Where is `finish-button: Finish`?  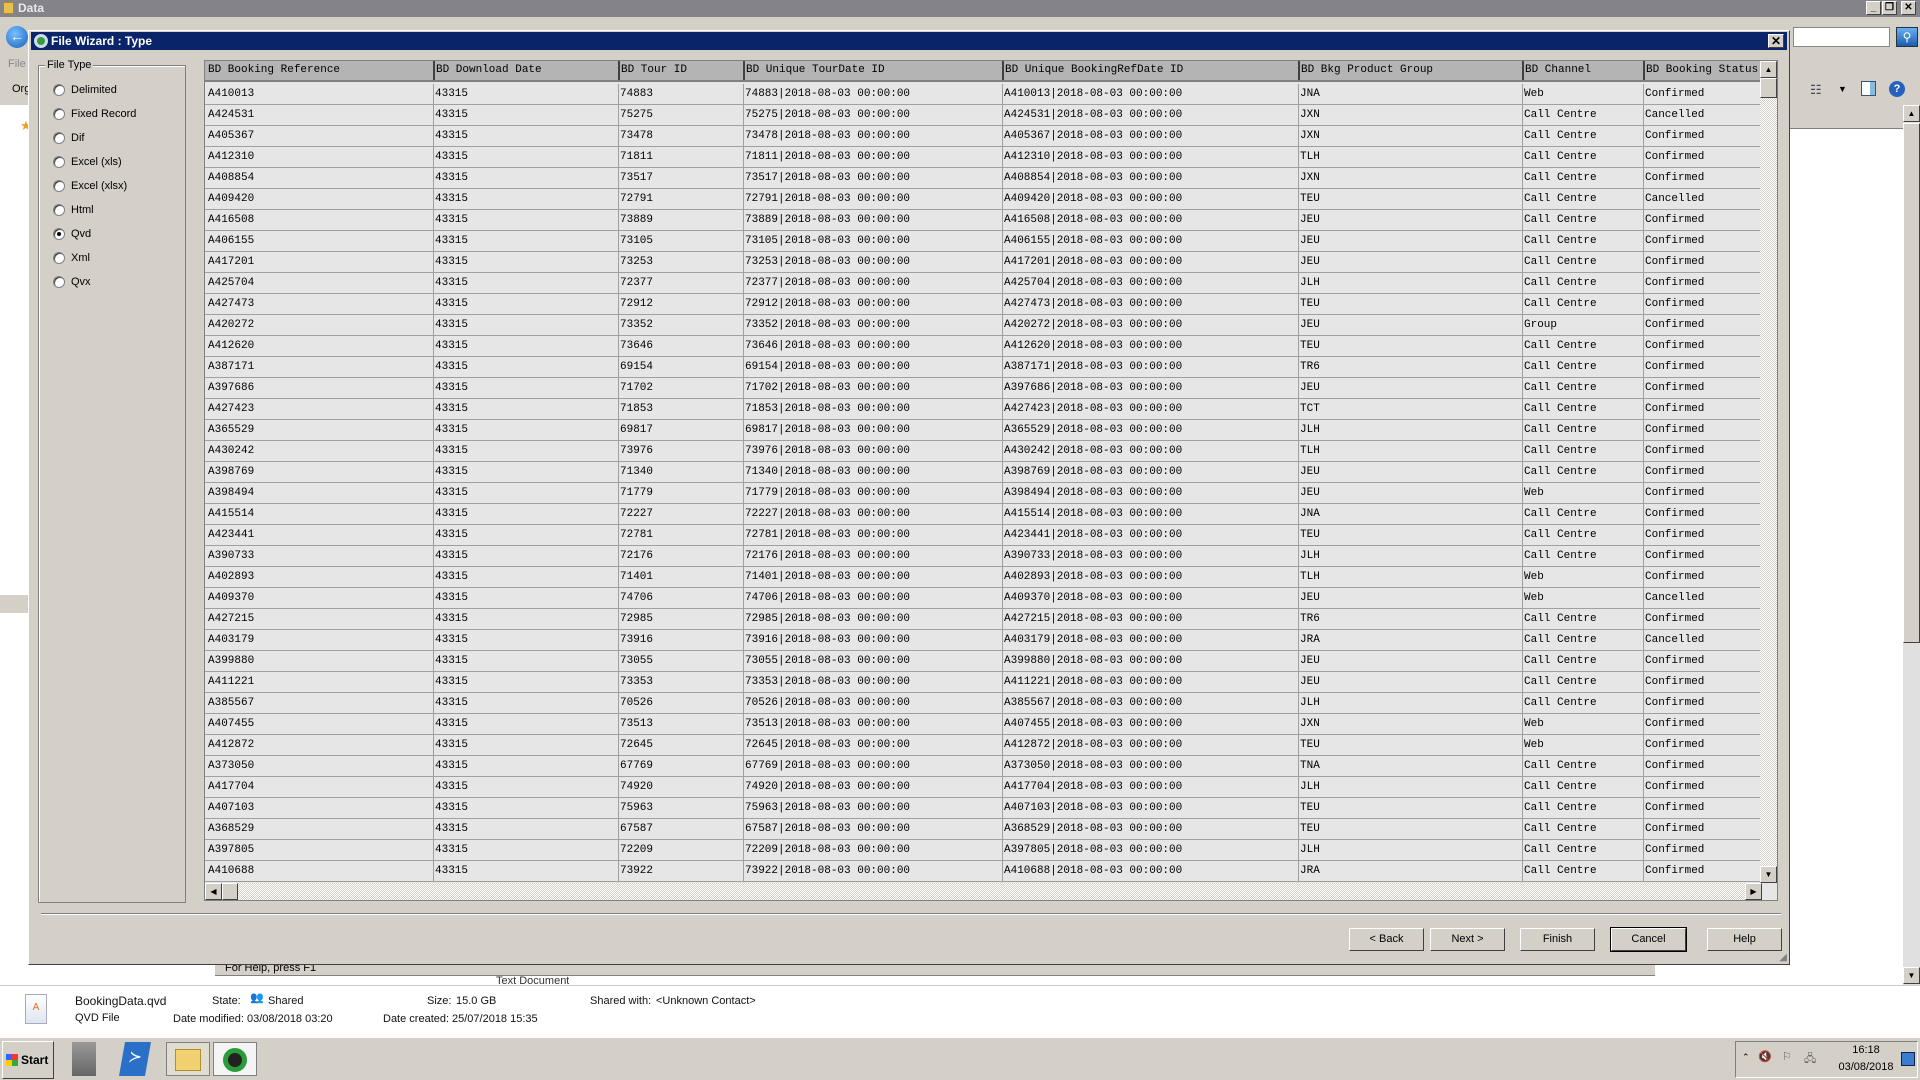 finish-button: Finish is located at coordinates (1557, 939).